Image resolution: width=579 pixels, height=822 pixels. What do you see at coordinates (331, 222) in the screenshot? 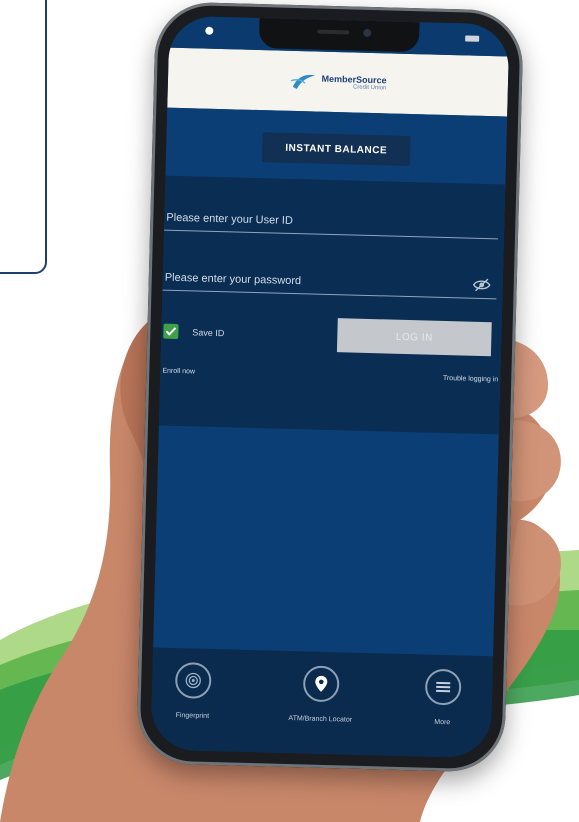
I see `user-id-field: Please enter your User ID` at bounding box center [331, 222].